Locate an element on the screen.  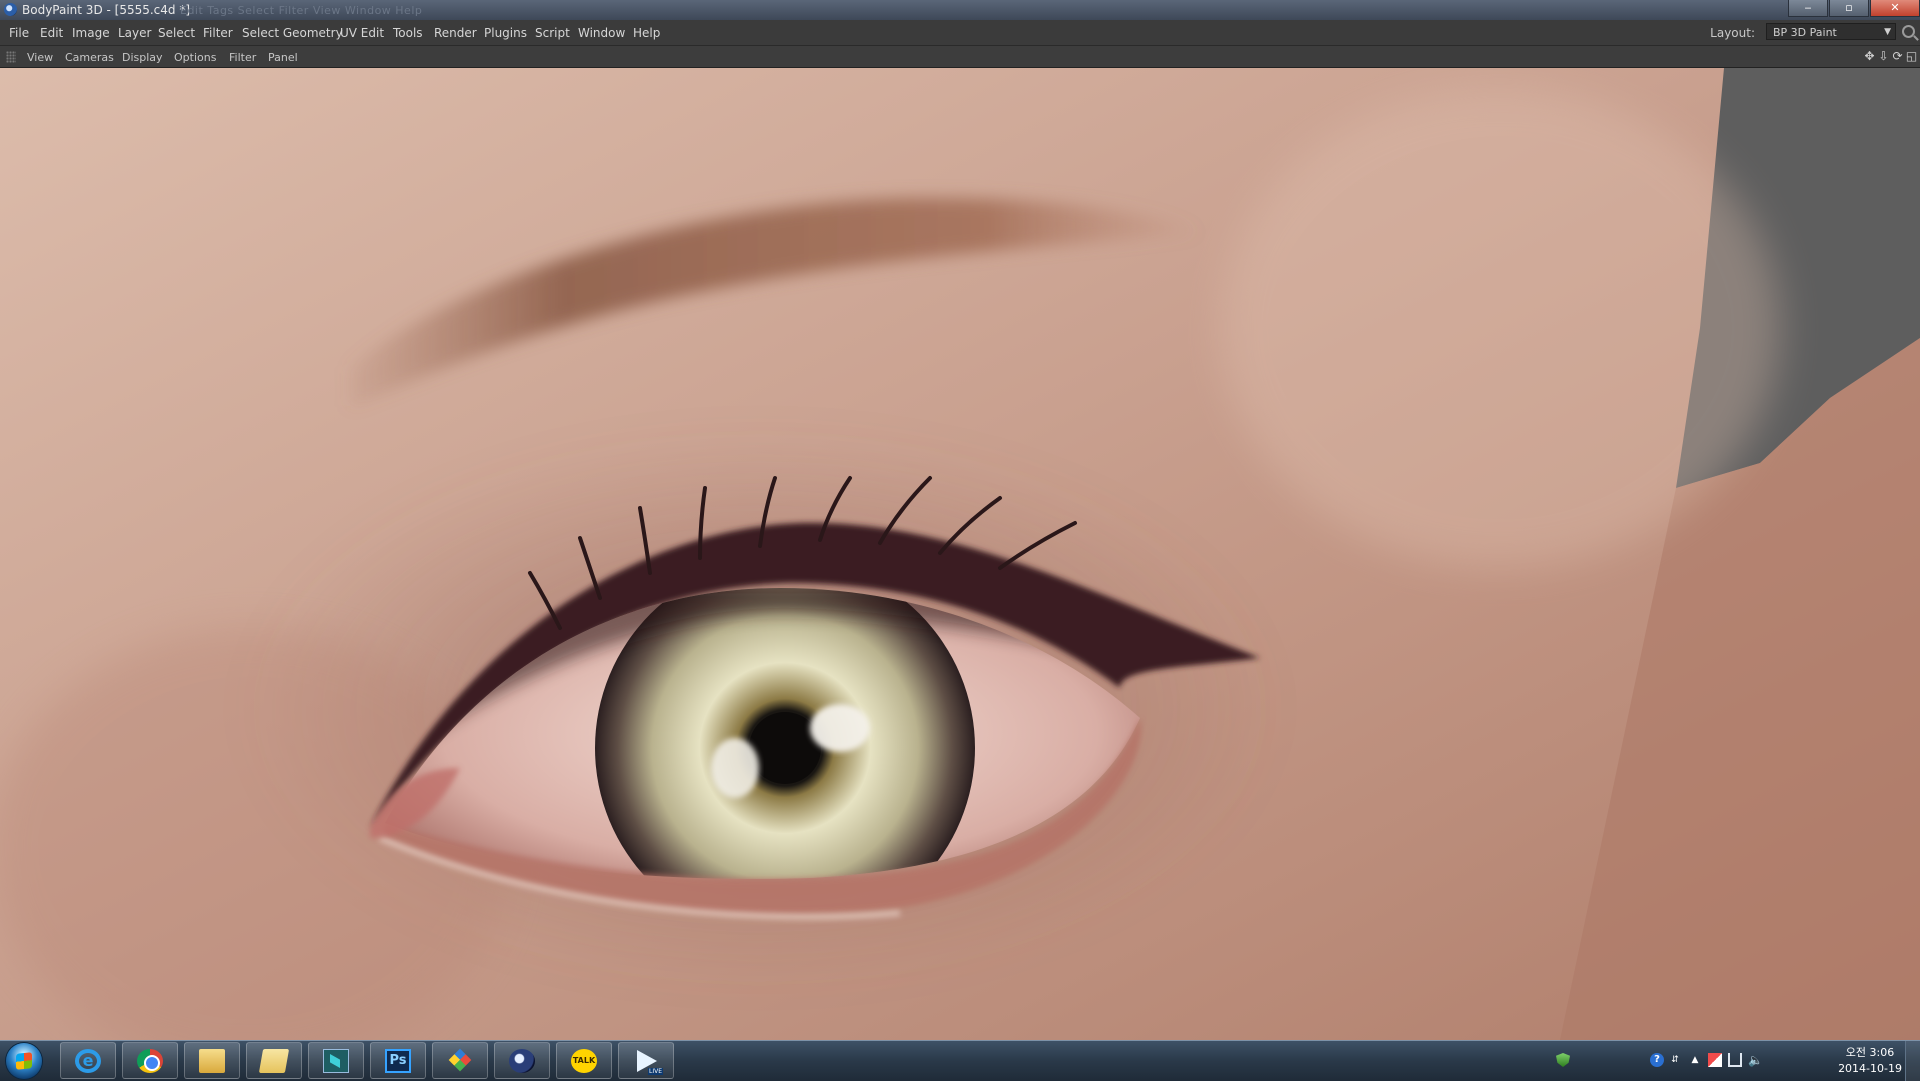
taskbar-diamond-app is located at coordinates (460, 1060).